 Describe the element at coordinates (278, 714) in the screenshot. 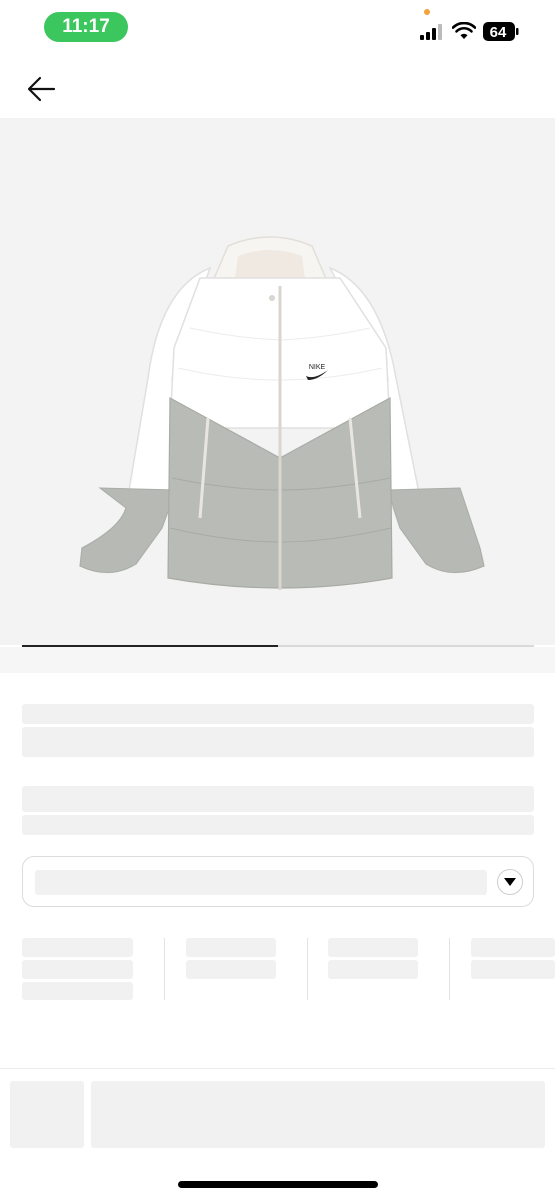

I see `product-brand-placeholder` at that location.